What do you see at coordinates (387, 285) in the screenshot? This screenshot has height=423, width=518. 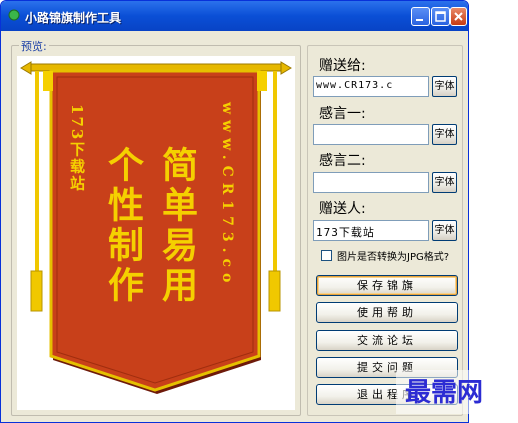 I see `save-banner-button: 保存锦旗` at bounding box center [387, 285].